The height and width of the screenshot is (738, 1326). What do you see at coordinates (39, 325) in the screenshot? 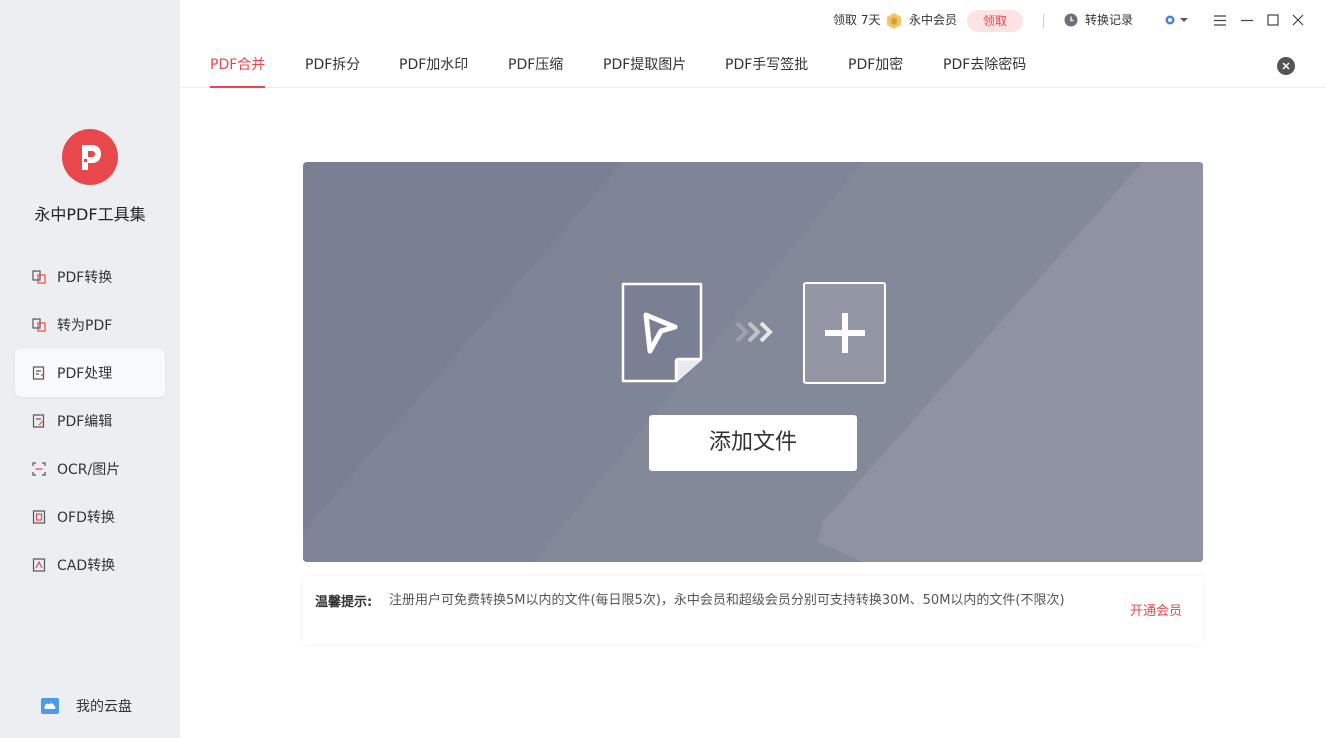
I see `to-pdf-icon` at bounding box center [39, 325].